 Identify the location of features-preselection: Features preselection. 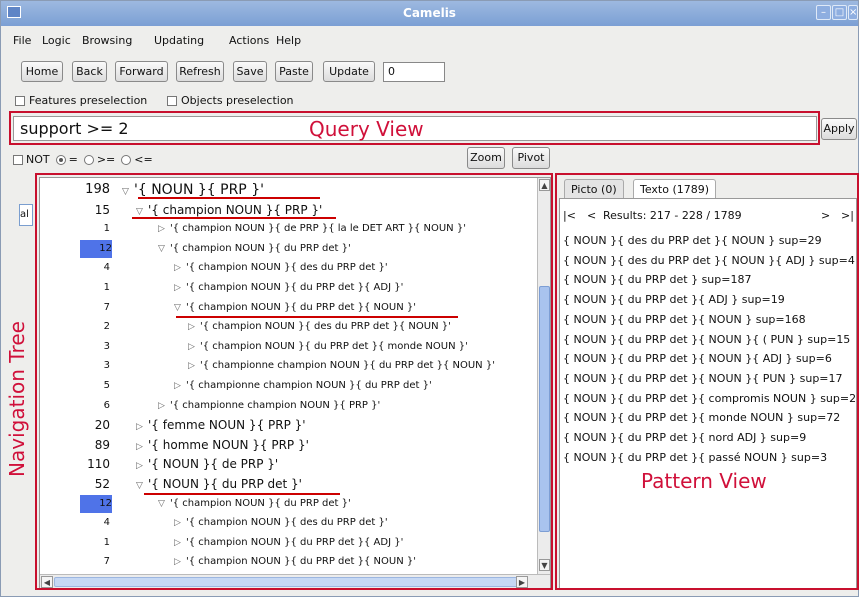
(81, 100).